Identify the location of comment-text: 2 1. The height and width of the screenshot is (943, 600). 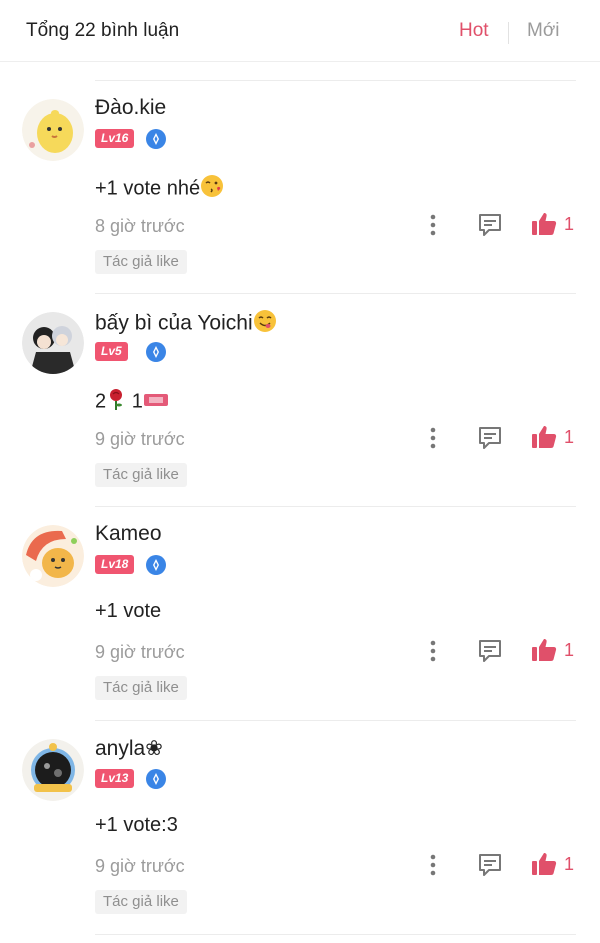
(132, 402).